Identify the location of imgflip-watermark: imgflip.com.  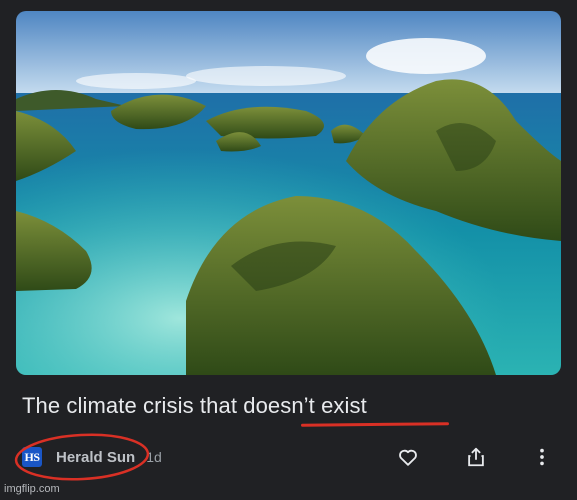
(32, 489).